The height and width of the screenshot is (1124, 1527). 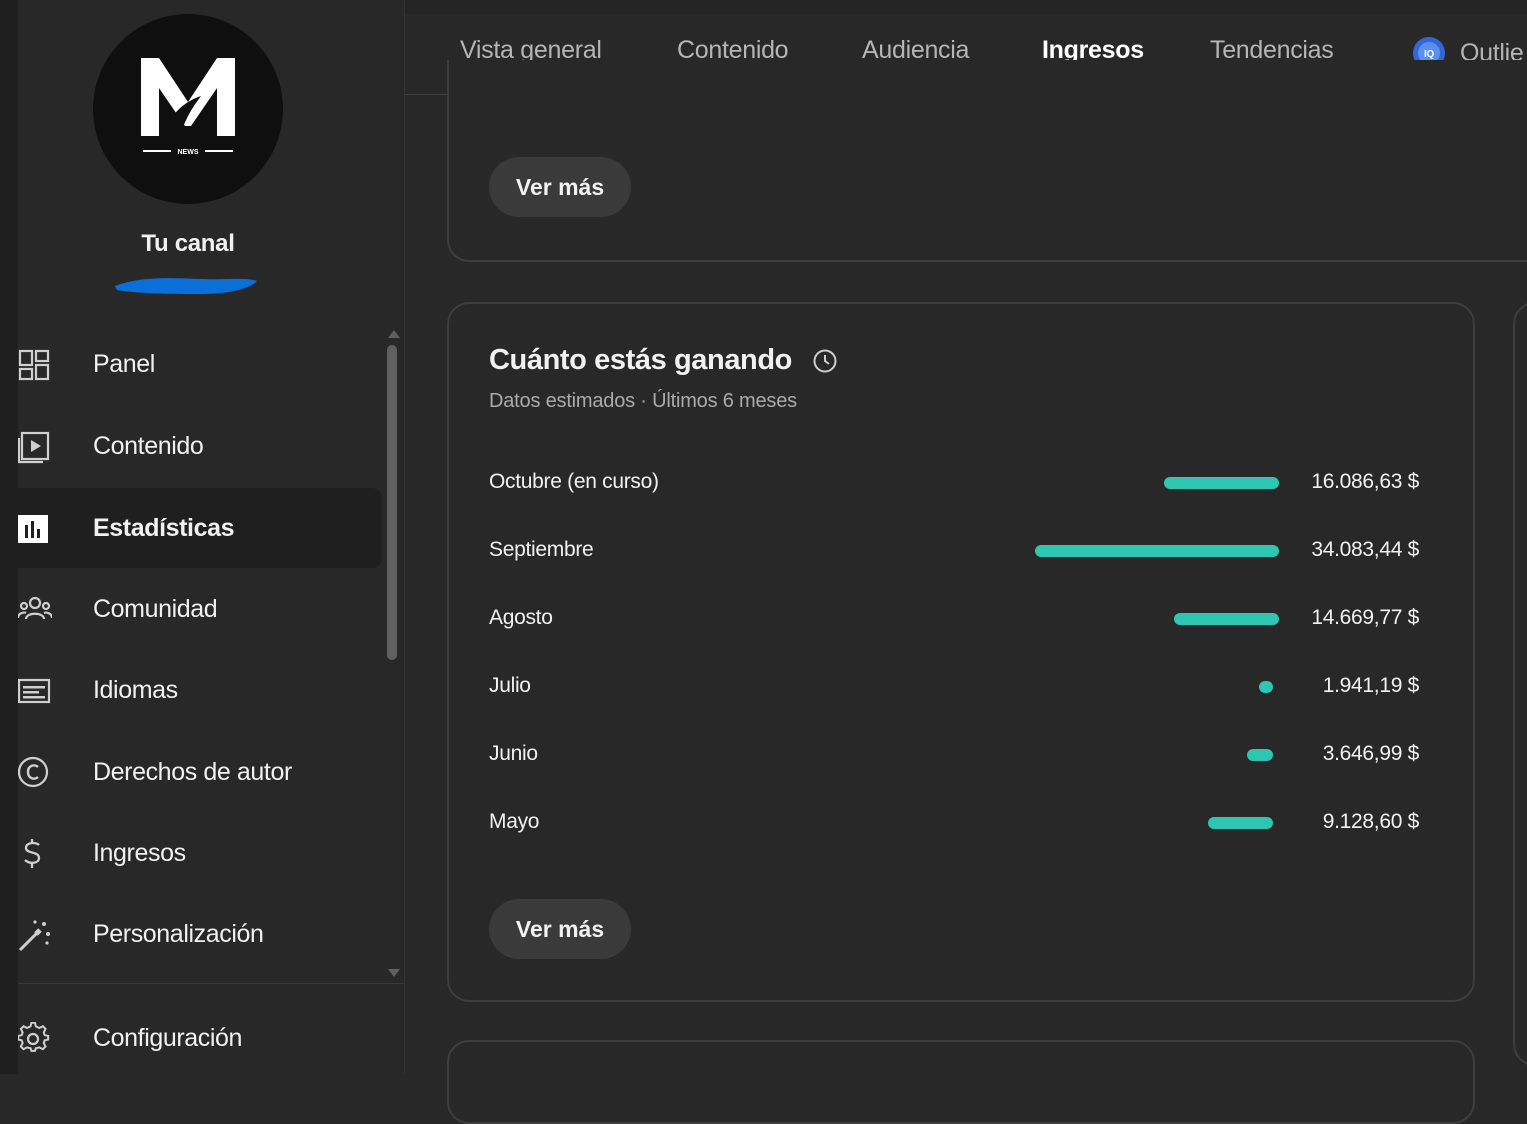 What do you see at coordinates (643, 401) in the screenshot?
I see `earnings-subtitle: Datos estimados · Últimos 6 meses` at bounding box center [643, 401].